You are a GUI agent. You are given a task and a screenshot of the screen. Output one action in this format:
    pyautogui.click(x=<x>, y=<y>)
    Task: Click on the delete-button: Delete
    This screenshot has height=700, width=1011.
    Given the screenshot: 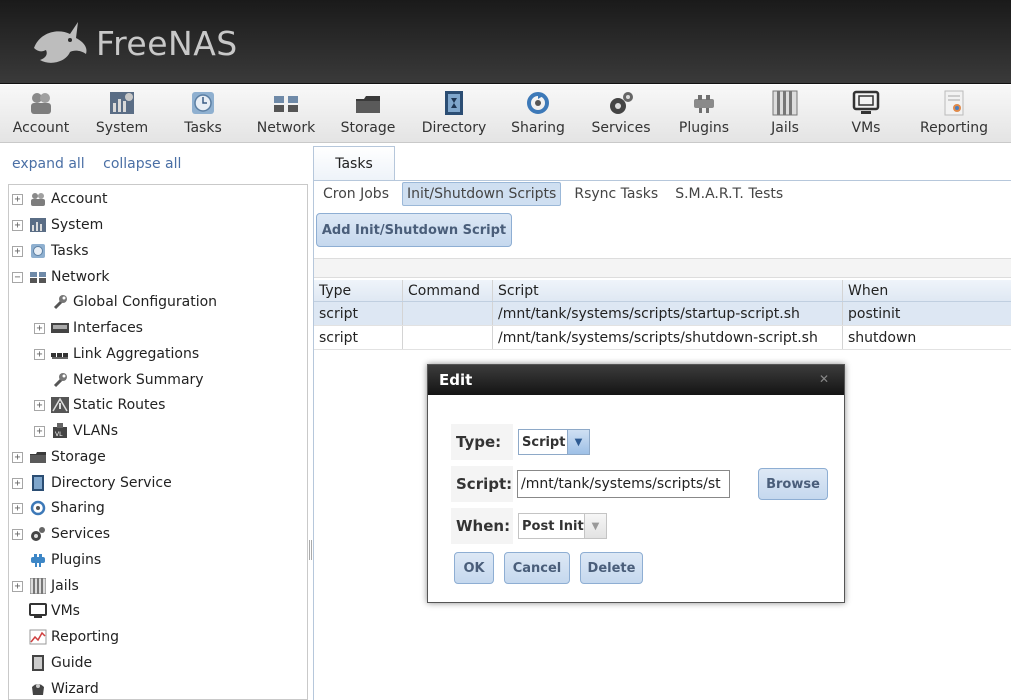 What is the action you would take?
    pyautogui.click(x=611, y=568)
    